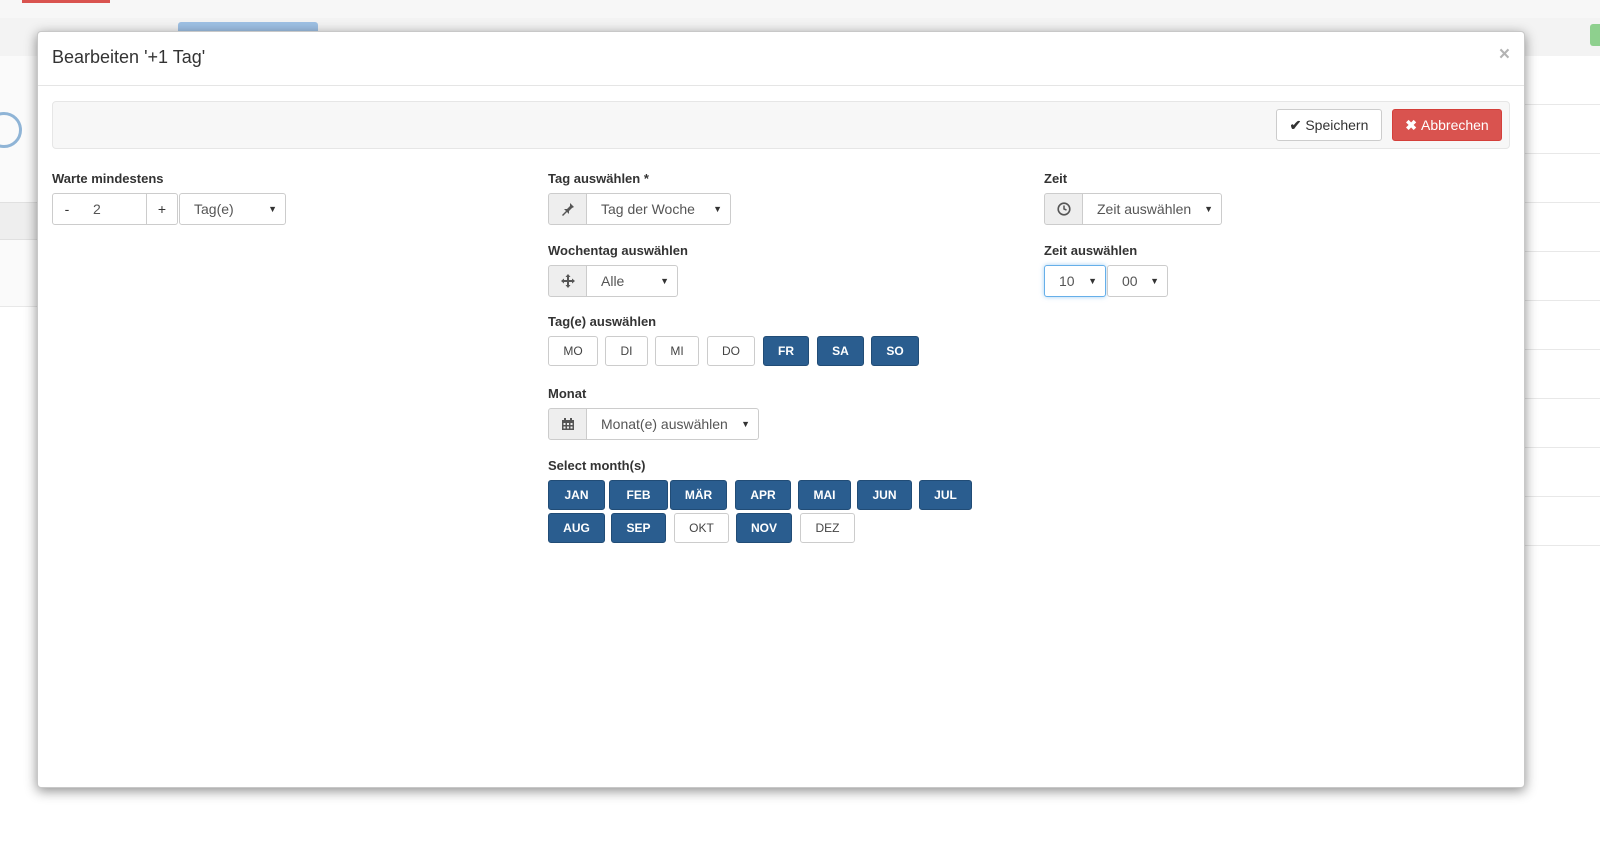 The width and height of the screenshot is (1600, 855). I want to click on day-toggle-mi: MI, so click(677, 351).